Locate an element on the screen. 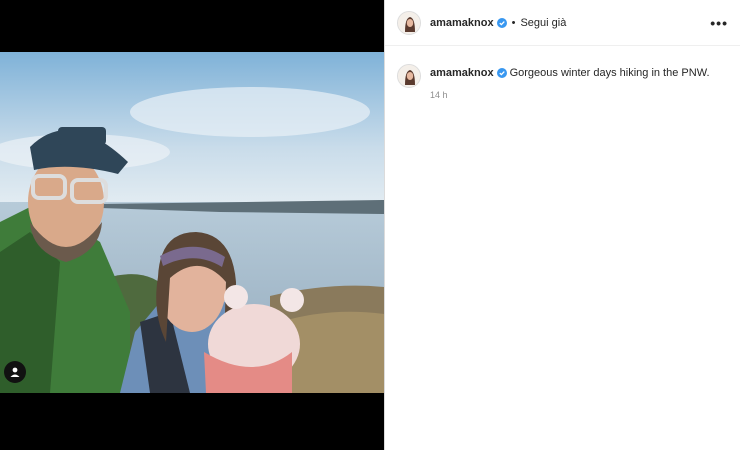  caption-avatar is located at coordinates (409, 76).